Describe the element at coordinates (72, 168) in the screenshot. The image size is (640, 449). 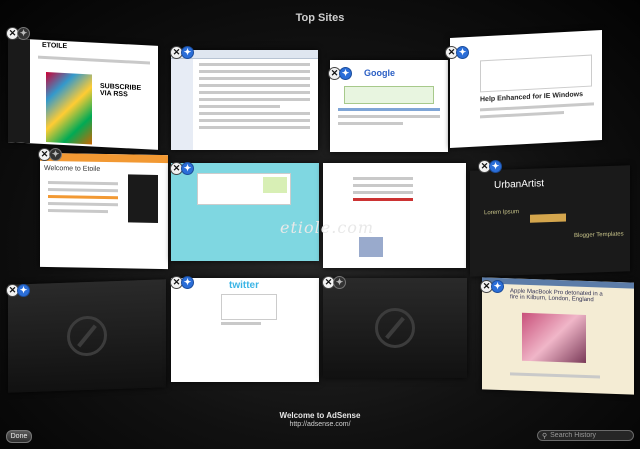
I see `thumb-label: Welcome to Etoile` at that location.